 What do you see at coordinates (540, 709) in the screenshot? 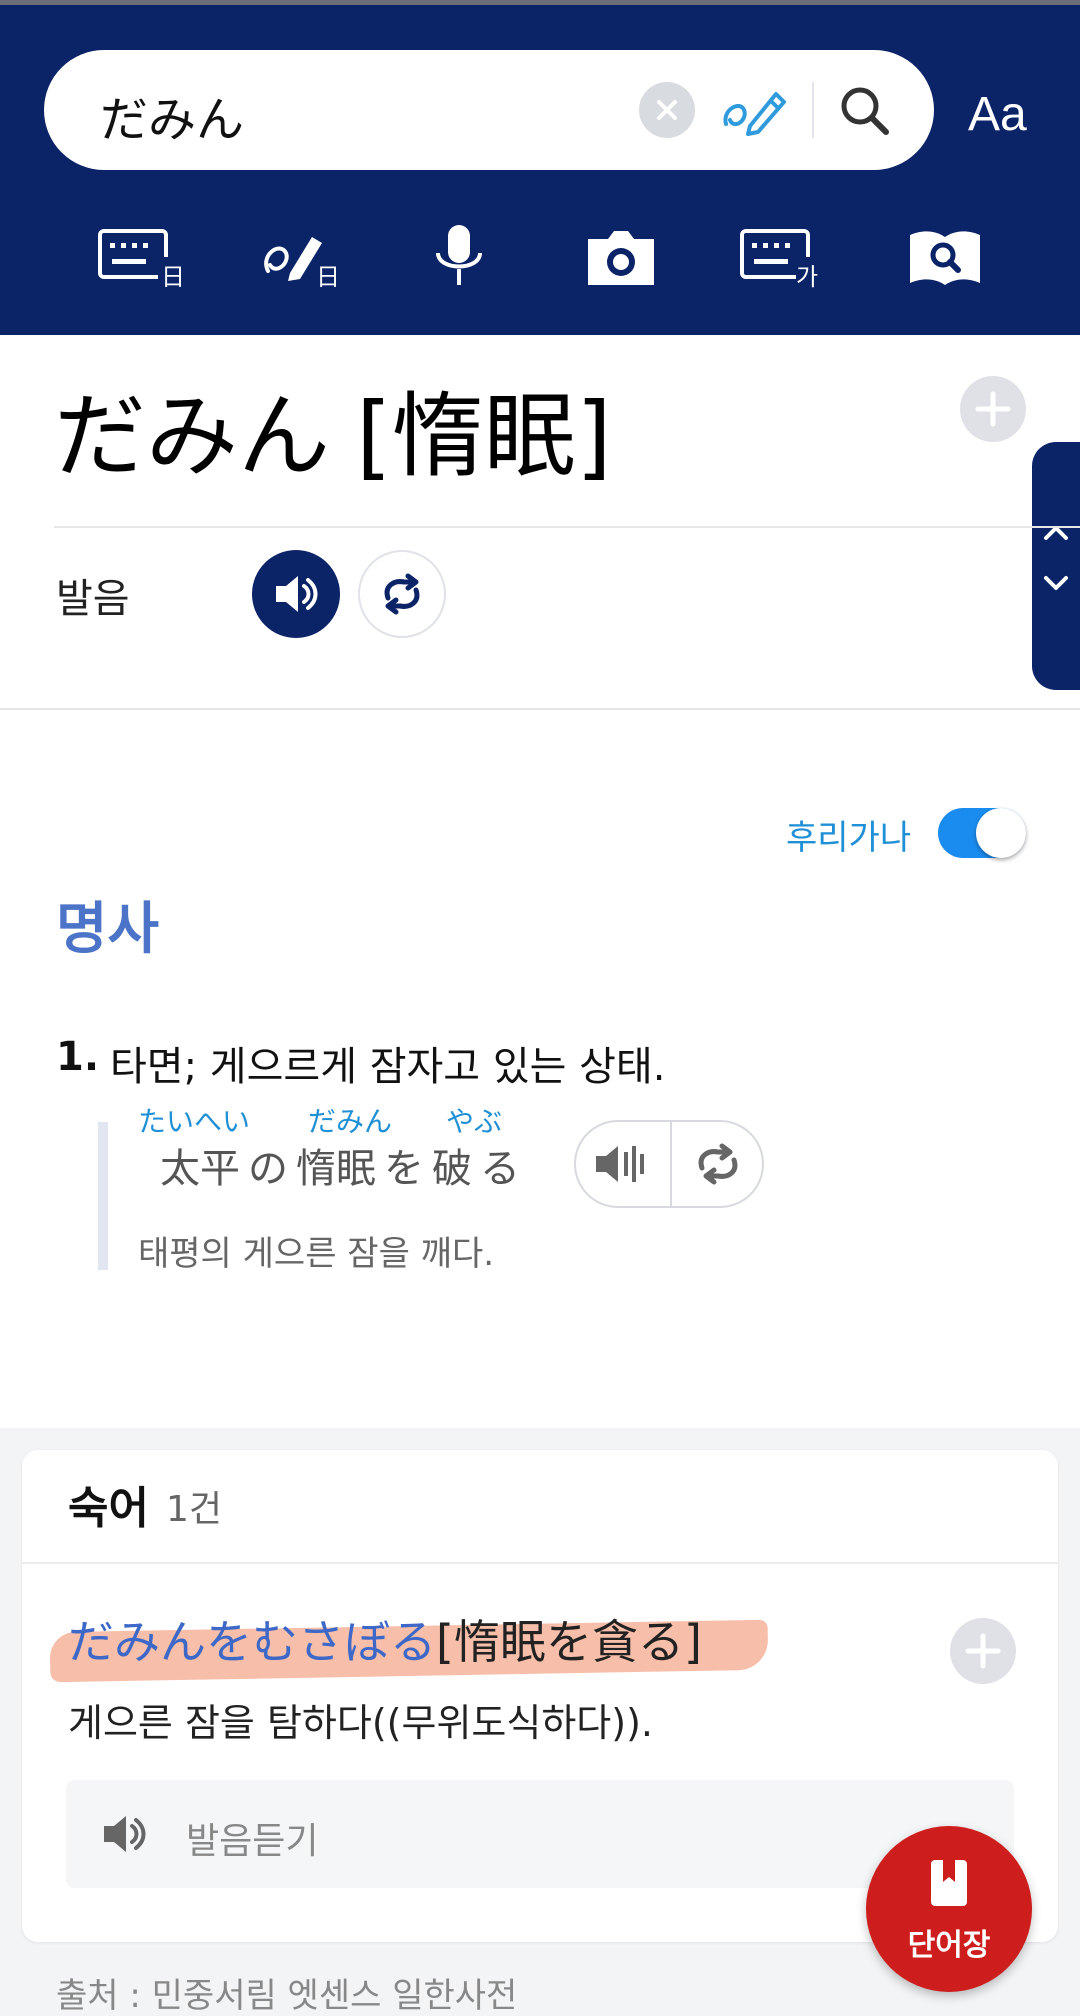
I see `section-divider` at bounding box center [540, 709].